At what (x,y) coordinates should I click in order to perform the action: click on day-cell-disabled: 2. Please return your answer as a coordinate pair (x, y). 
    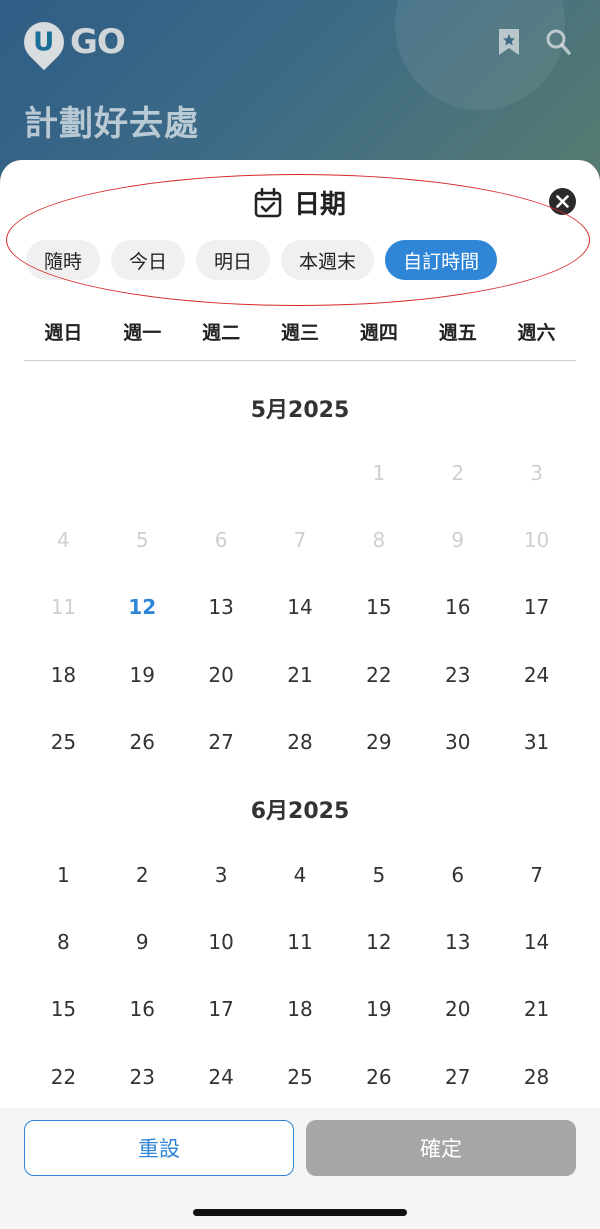
    Looking at the image, I should click on (458, 472).